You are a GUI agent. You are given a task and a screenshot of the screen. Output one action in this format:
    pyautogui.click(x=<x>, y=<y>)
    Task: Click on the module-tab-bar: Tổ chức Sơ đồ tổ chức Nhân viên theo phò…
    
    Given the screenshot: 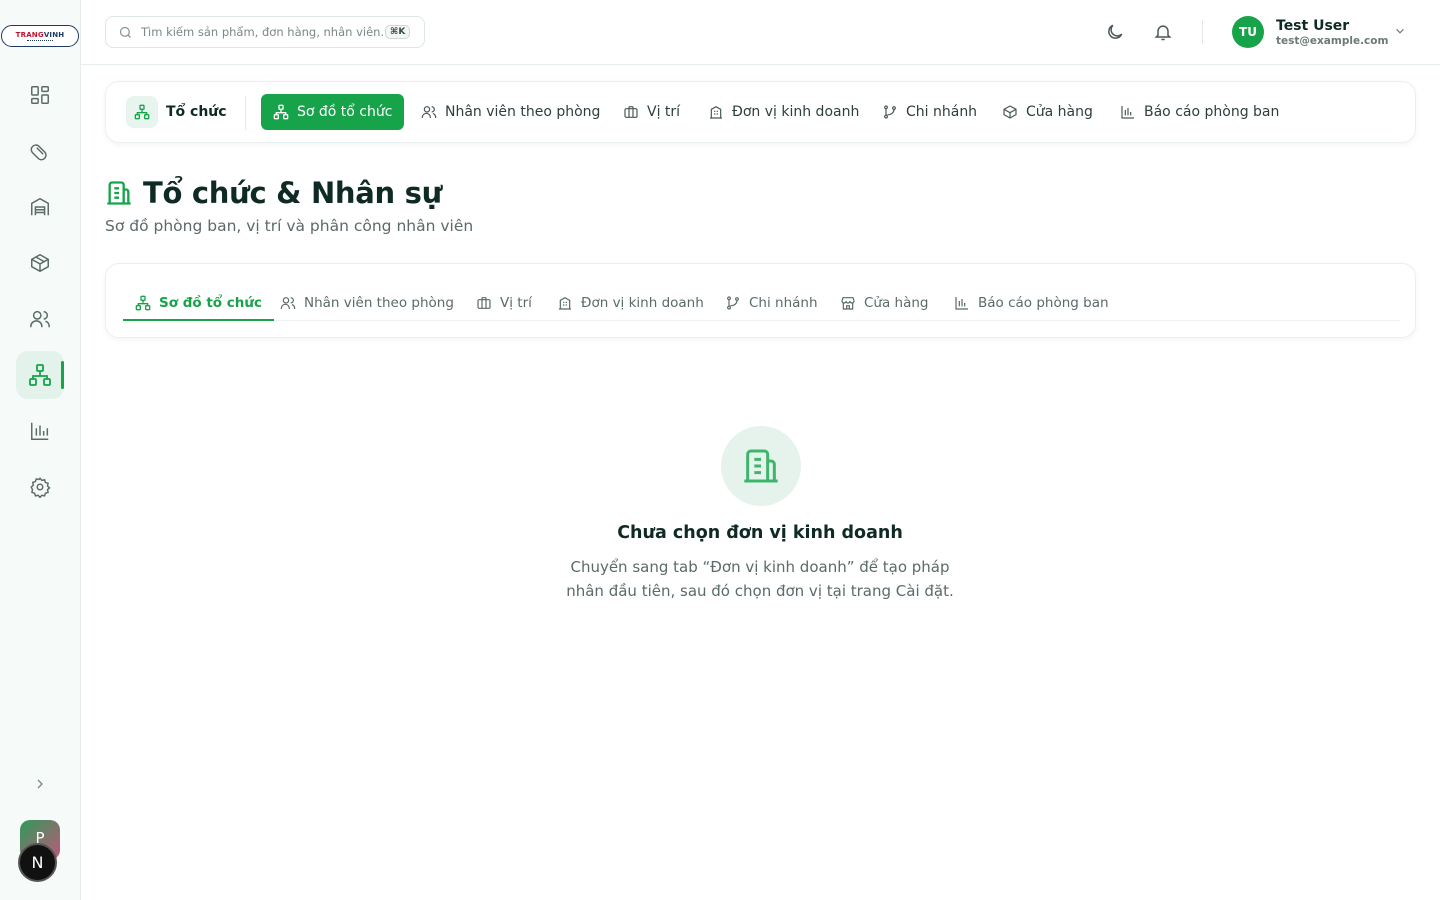 What is the action you would take?
    pyautogui.click(x=760, y=112)
    